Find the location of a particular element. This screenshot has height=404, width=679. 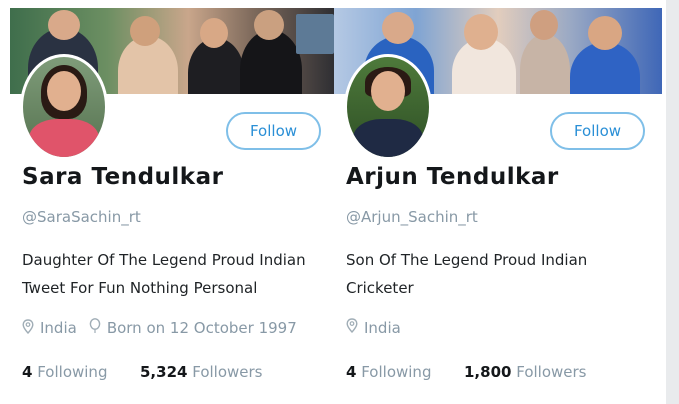

profile-handle: @Arjun_Sachin_rt is located at coordinates (412, 217).